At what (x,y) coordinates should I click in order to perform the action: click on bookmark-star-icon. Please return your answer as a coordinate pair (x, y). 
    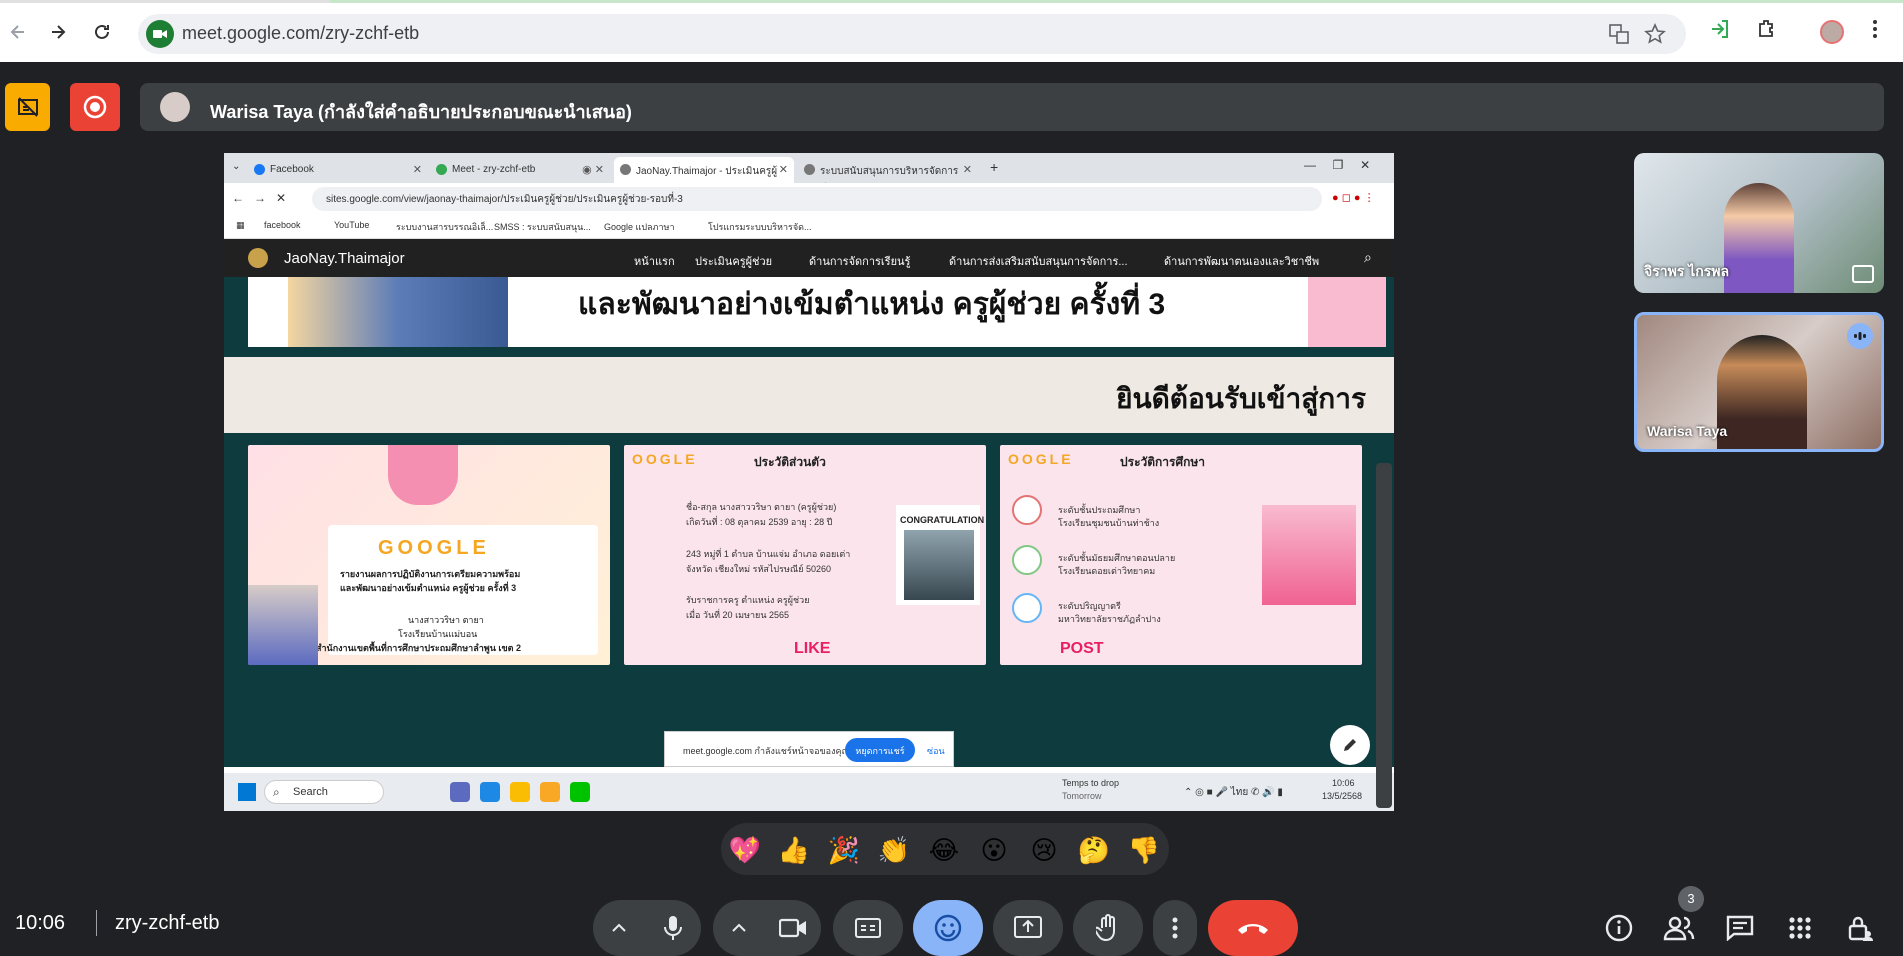
    Looking at the image, I should click on (1655, 34).